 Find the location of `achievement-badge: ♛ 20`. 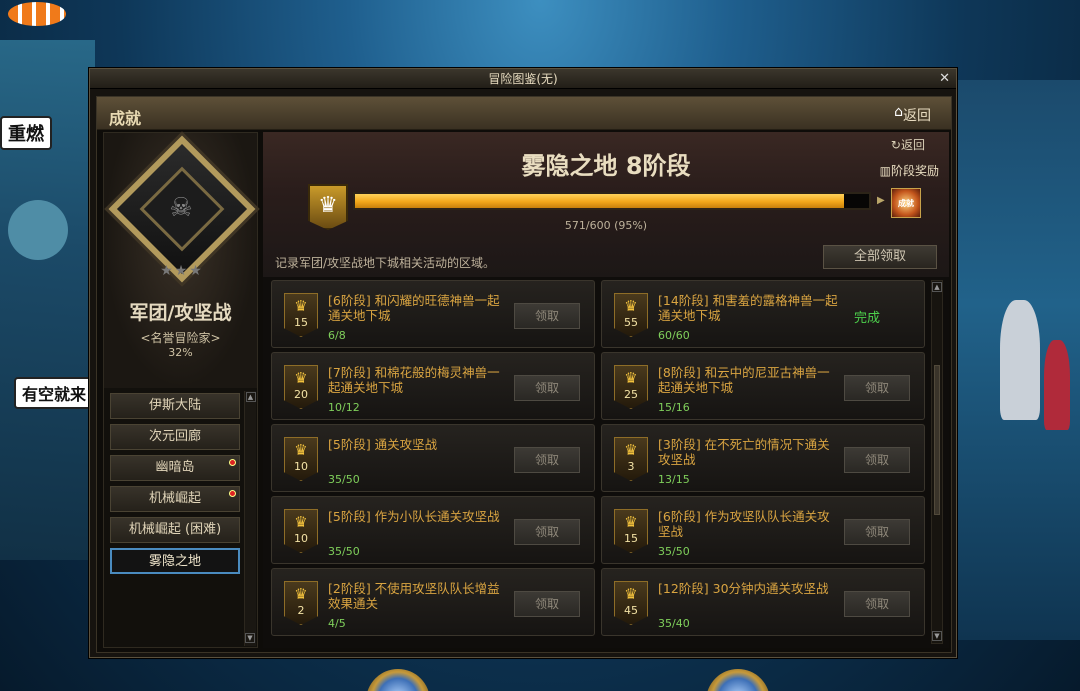

achievement-badge: ♛ 20 is located at coordinates (301, 387).